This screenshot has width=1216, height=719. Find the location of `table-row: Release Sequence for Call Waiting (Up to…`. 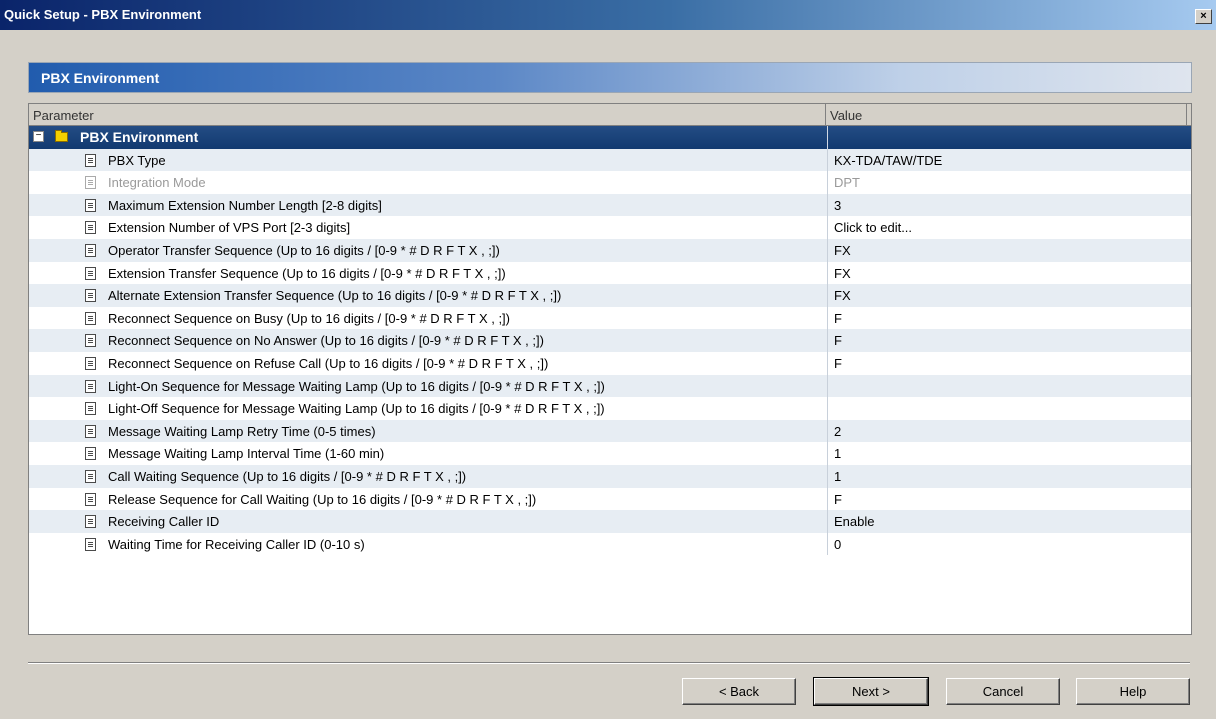

table-row: Release Sequence for Call Waiting (Up to… is located at coordinates (610, 499).